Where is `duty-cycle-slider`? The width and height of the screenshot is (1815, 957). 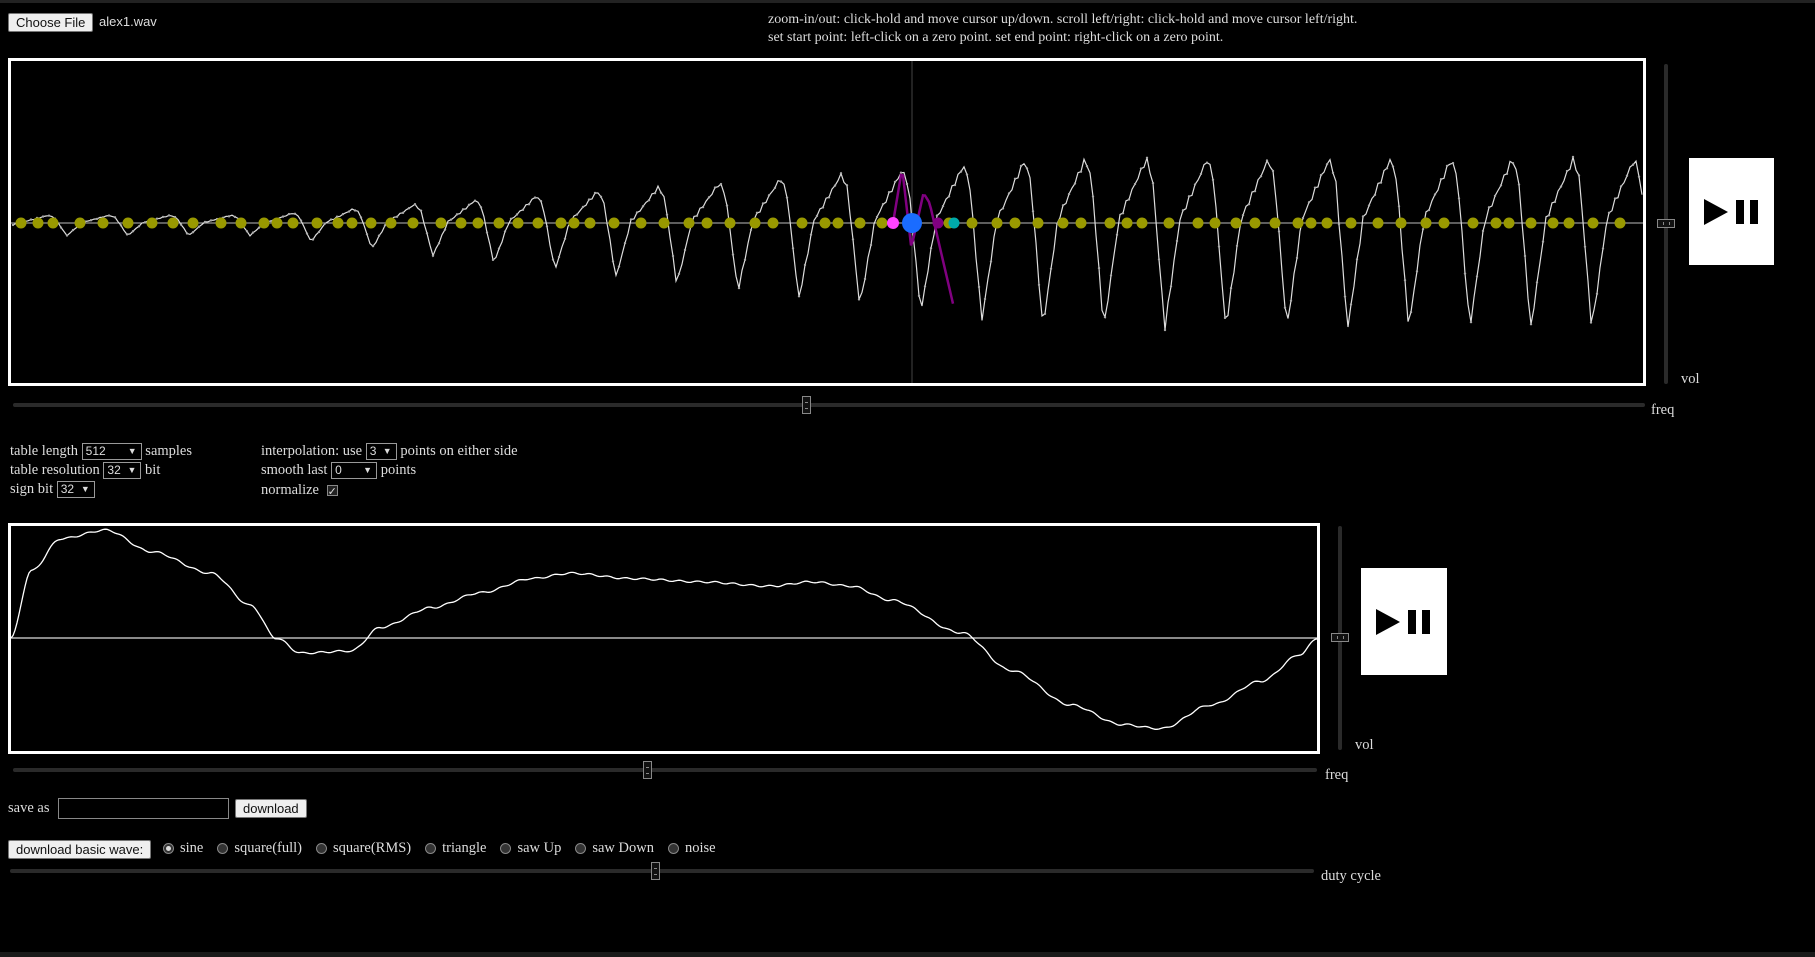
duty-cycle-slider is located at coordinates (662, 871).